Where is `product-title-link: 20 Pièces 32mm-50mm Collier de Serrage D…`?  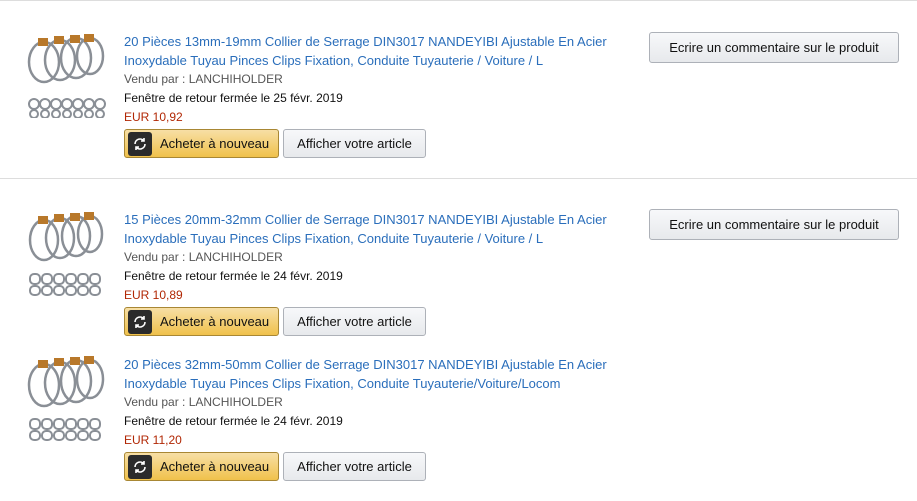 product-title-link: 20 Pièces 32mm-50mm Collier de Serrage D… is located at coordinates (374, 374).